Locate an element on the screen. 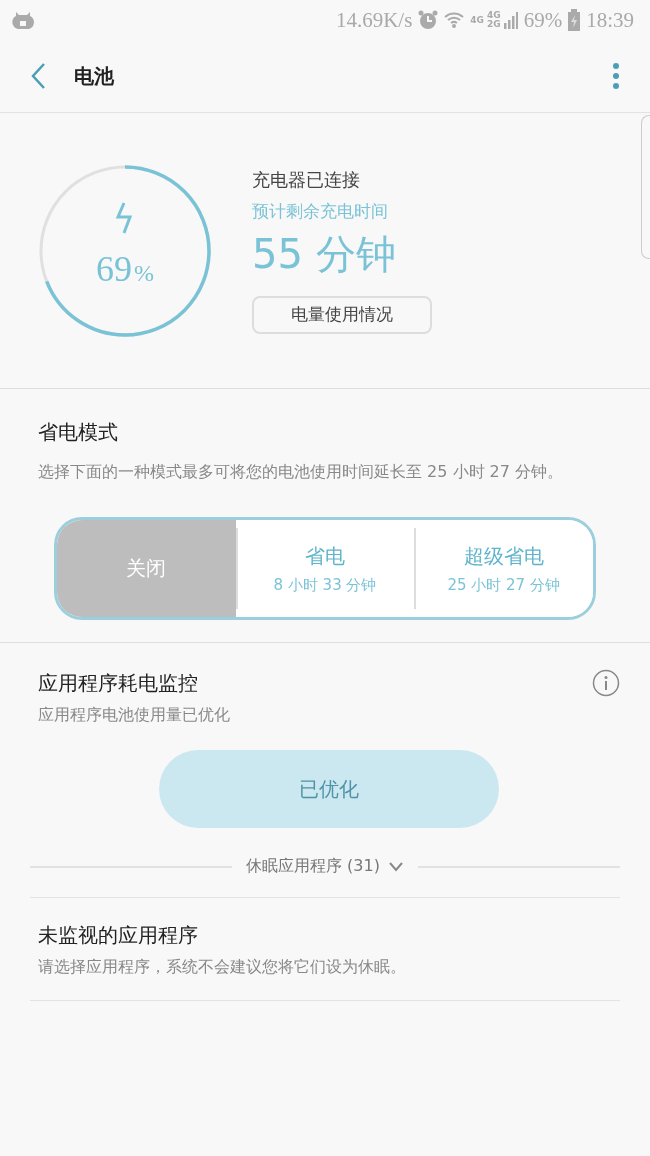  wifi-icon is located at coordinates (454, 20).